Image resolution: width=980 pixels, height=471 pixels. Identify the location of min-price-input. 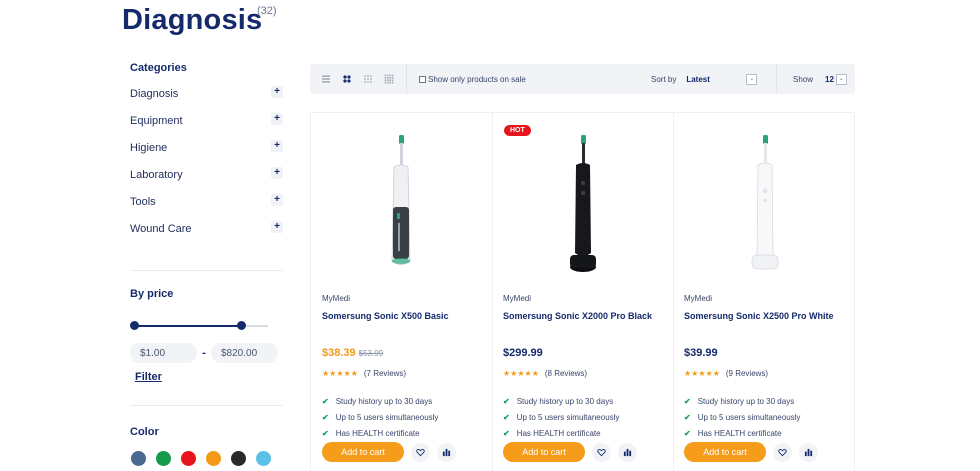
(163, 353).